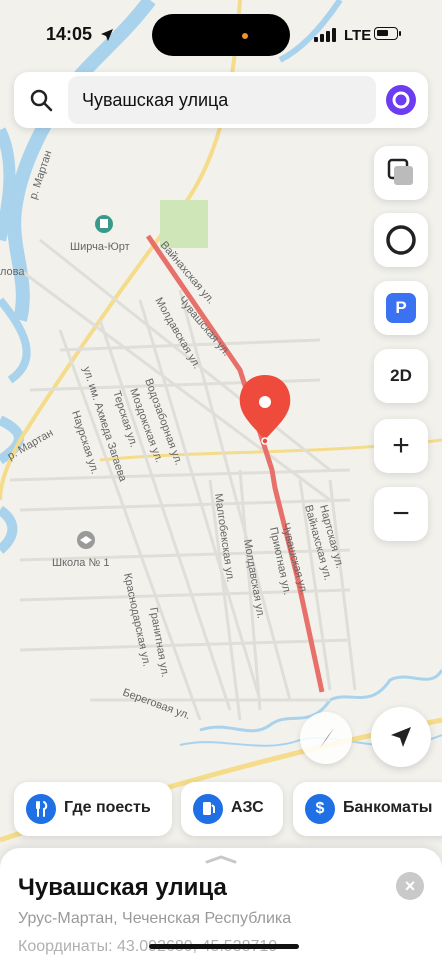 This screenshot has width=442, height=960. I want to click on dynamic-island, so click(221, 35).